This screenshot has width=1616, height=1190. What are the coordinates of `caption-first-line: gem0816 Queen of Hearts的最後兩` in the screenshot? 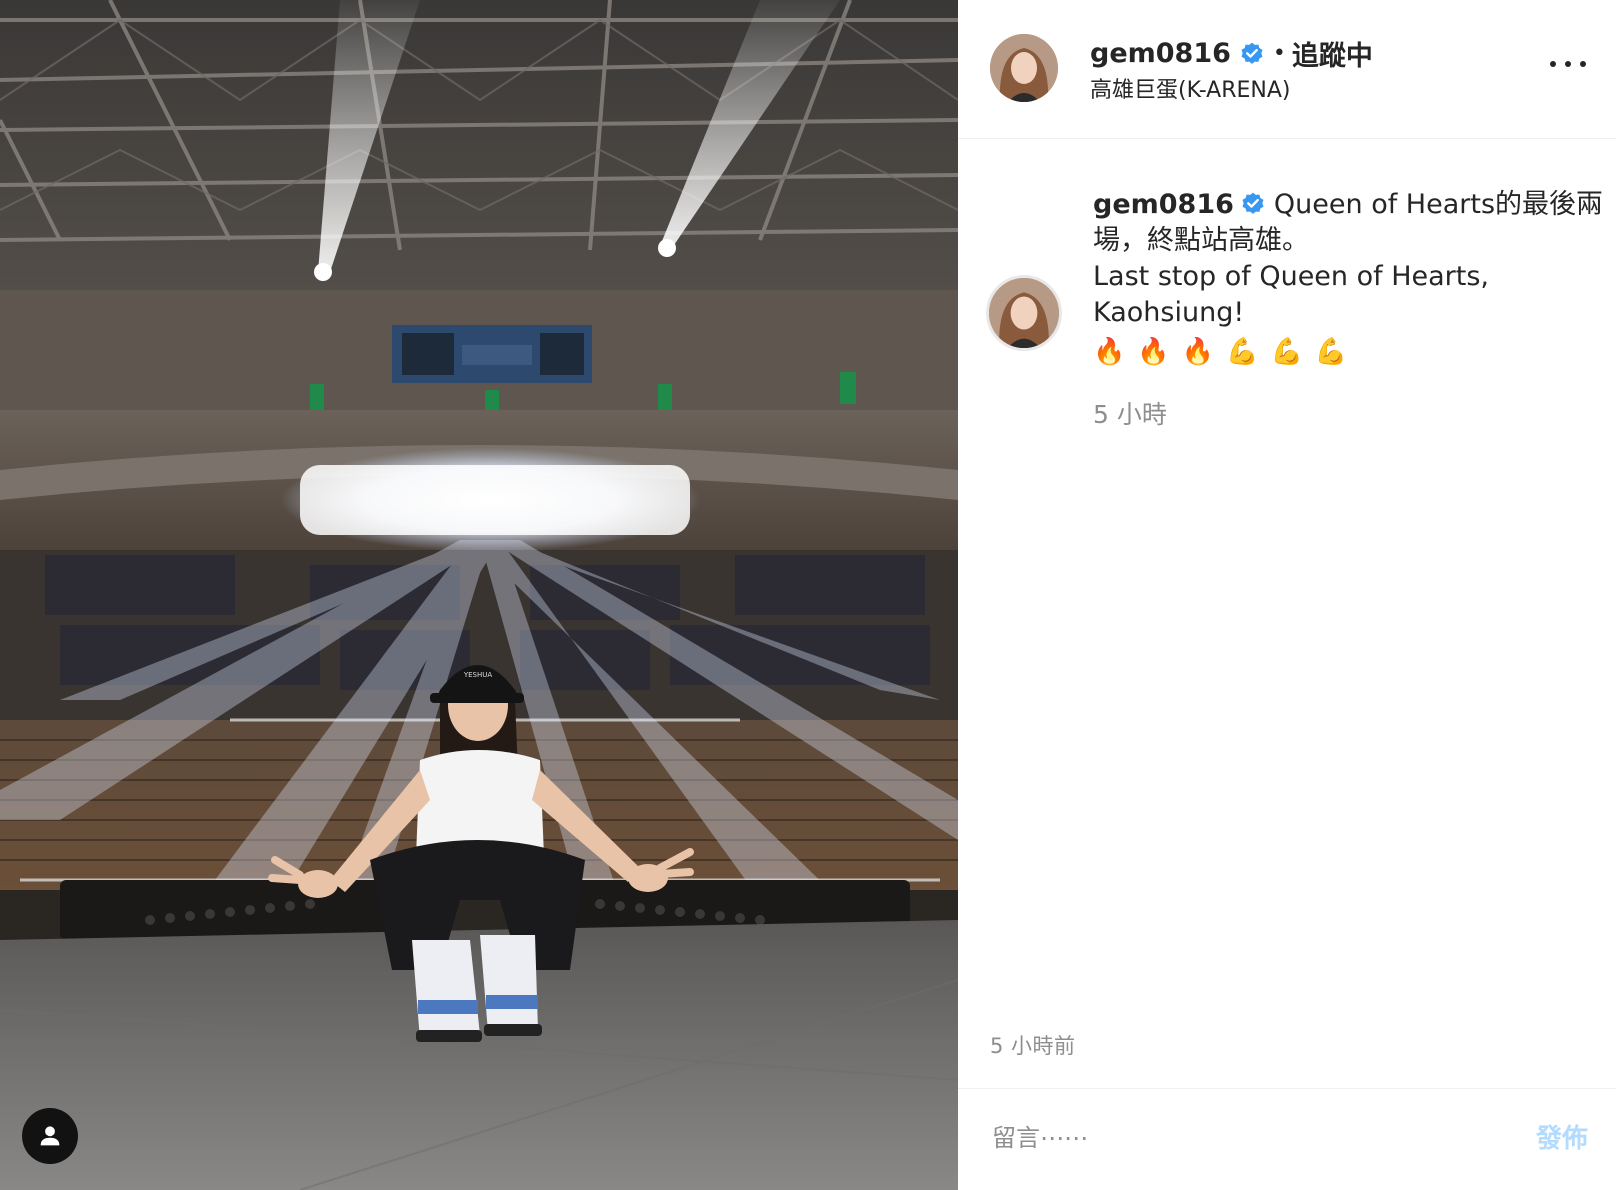 It's located at (1348, 205).